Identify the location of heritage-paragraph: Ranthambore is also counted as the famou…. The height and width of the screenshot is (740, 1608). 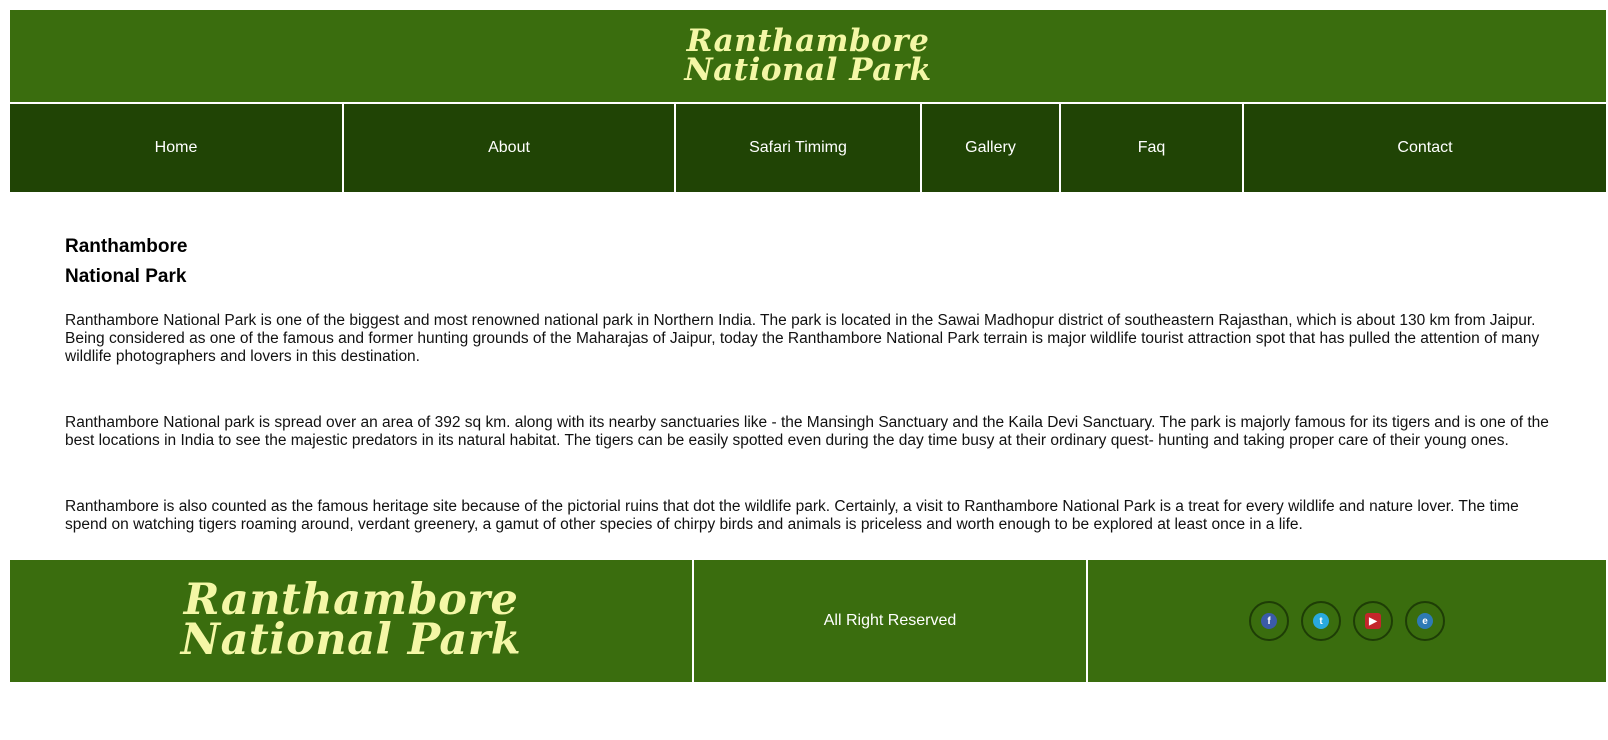
(792, 515).